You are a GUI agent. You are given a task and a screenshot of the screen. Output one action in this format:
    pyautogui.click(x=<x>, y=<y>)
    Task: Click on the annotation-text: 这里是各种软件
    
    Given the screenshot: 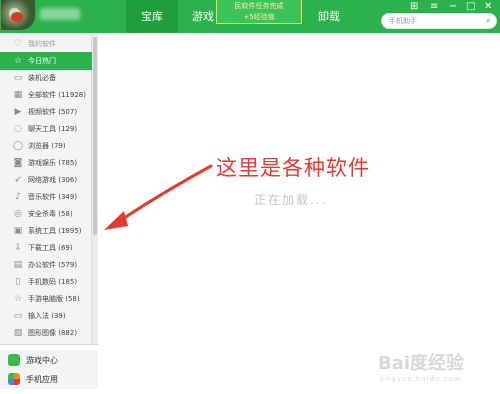 What is the action you would take?
    pyautogui.click(x=293, y=168)
    